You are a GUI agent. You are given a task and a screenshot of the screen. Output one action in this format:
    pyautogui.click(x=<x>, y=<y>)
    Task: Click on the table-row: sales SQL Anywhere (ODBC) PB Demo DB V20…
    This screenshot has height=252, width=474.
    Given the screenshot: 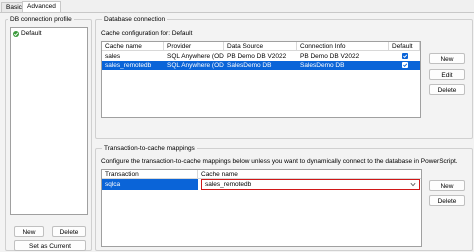 What is the action you would take?
    pyautogui.click(x=261, y=56)
    